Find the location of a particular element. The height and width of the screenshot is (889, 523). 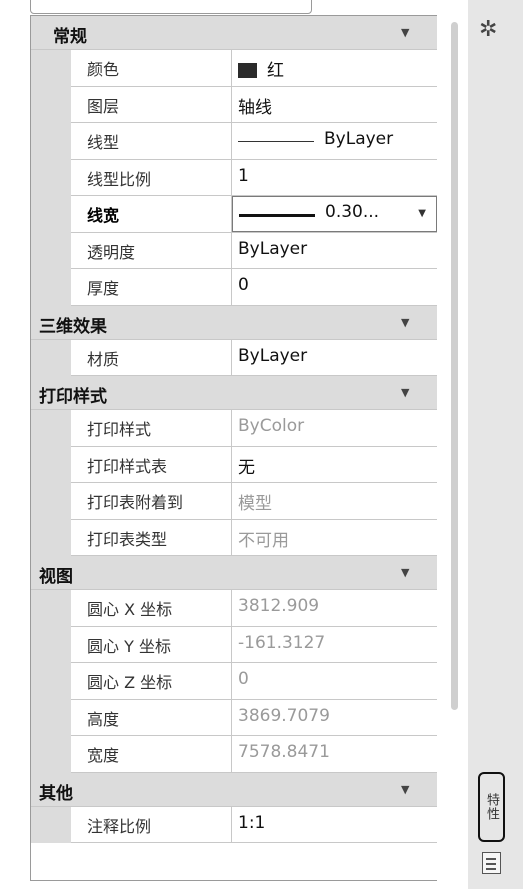

property-row-plot-table-attached: 打印表附着到 模型 is located at coordinates (234, 501).